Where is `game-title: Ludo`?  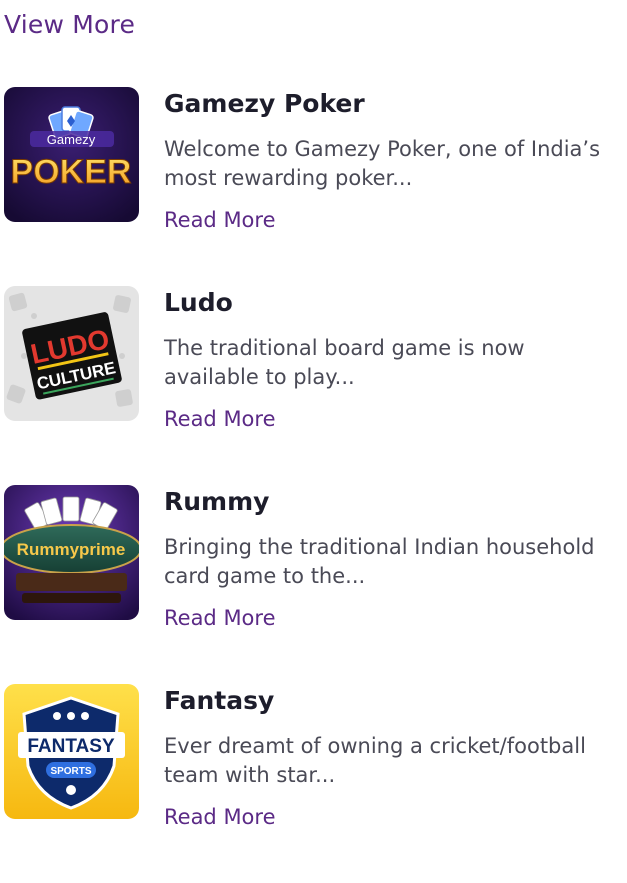
game-title: Ludo is located at coordinates (198, 302).